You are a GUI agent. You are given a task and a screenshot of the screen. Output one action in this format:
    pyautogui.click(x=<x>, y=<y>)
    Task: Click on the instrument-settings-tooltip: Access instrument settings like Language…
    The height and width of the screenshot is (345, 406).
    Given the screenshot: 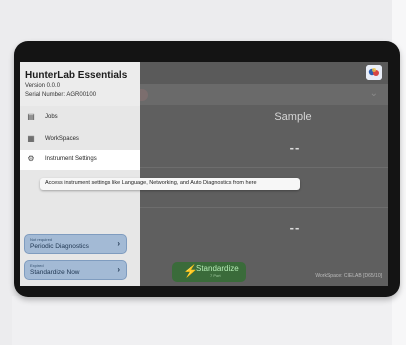 What is the action you would take?
    pyautogui.click(x=170, y=184)
    